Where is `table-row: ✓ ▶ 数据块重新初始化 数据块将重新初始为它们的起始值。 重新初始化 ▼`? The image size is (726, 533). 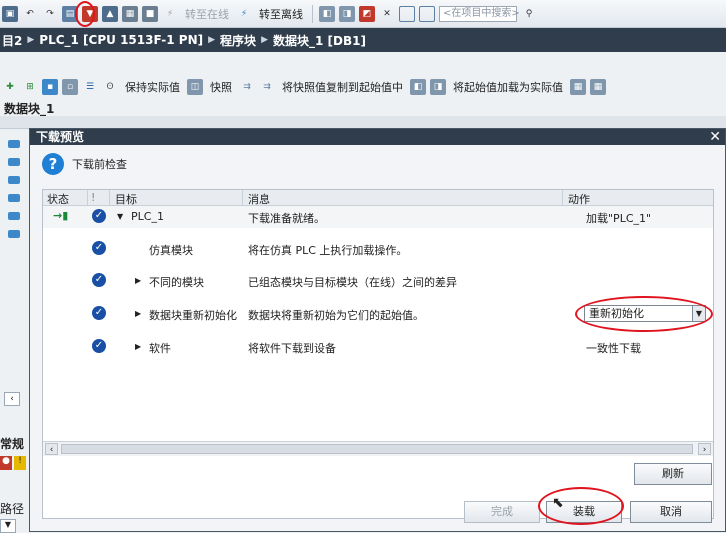
table-row: ✓ ▶ 数据块重新初始化 数据块将重新初始为它们的起始值。 重新初始化 ▼ is located at coordinates (378, 314).